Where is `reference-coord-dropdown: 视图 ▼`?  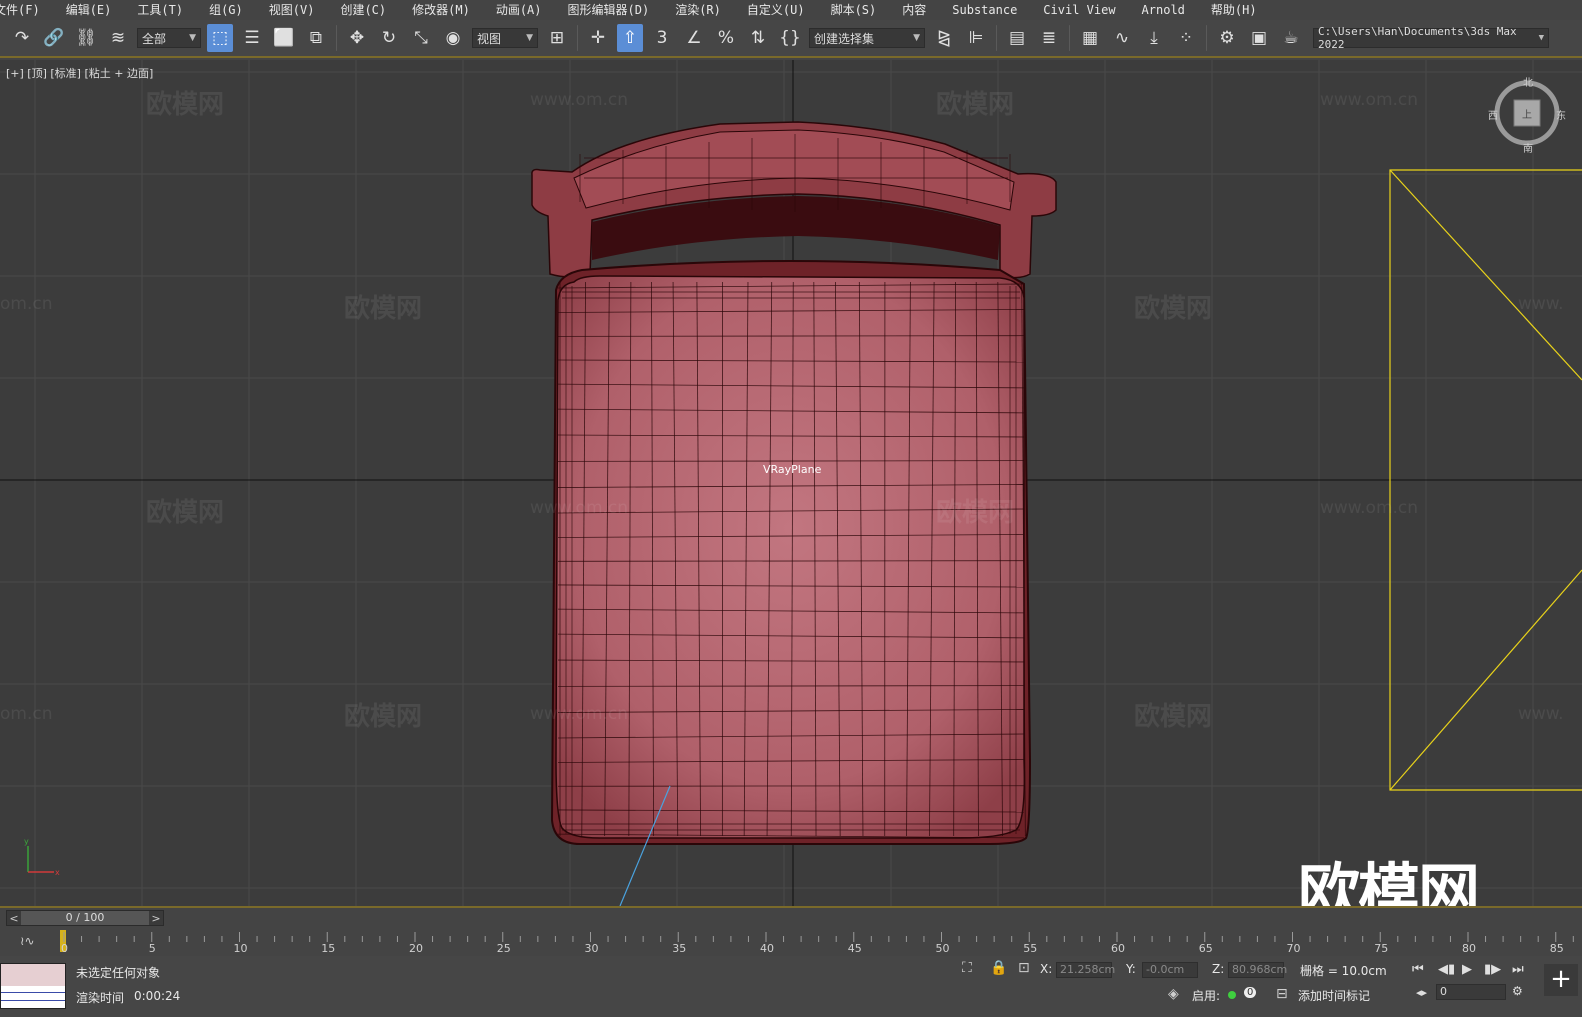 reference-coord-dropdown: 视图 ▼ is located at coordinates (505, 38).